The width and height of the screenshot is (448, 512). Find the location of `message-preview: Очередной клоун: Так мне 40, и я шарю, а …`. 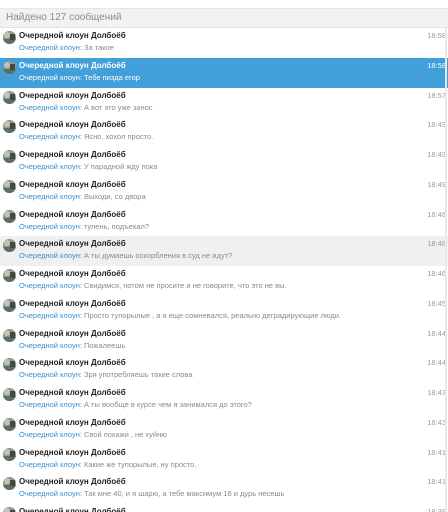

message-preview: Очередной клоун: Так мне 40, и я шарю, а … is located at coordinates (222, 493).